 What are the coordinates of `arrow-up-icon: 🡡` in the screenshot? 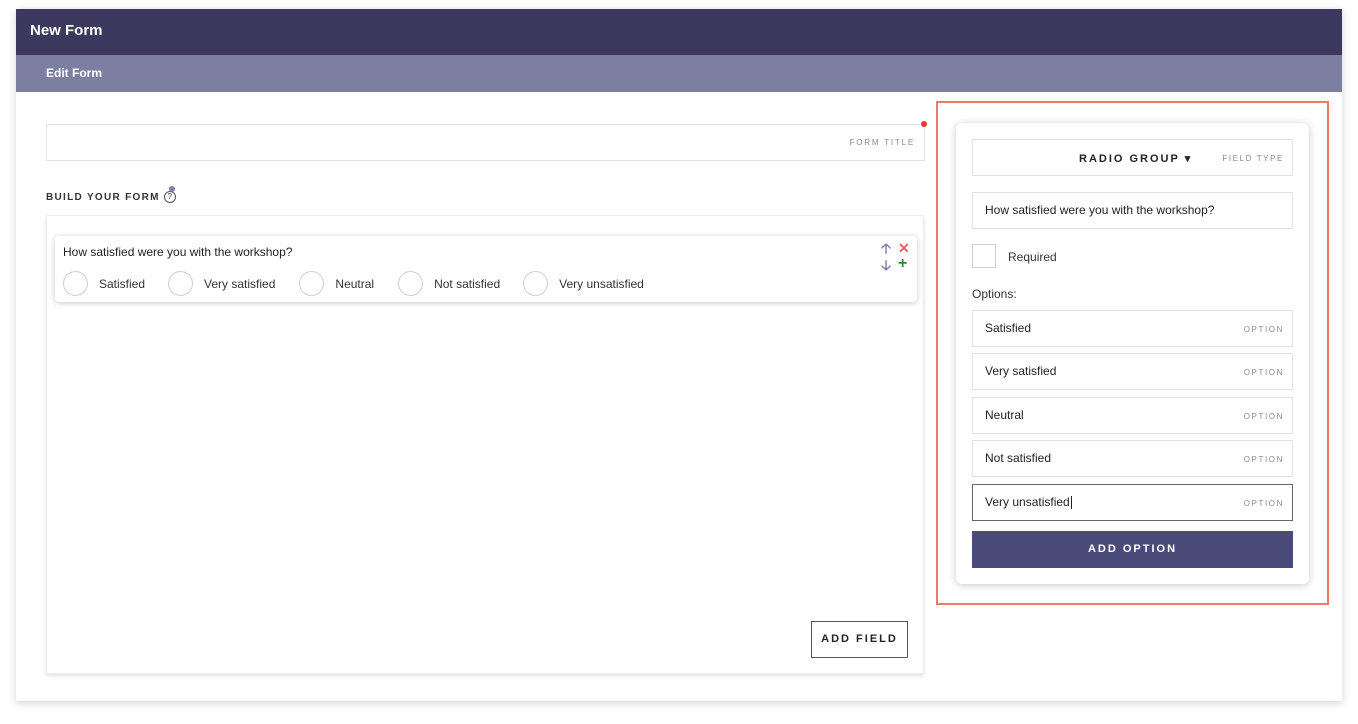 It's located at (886, 248).